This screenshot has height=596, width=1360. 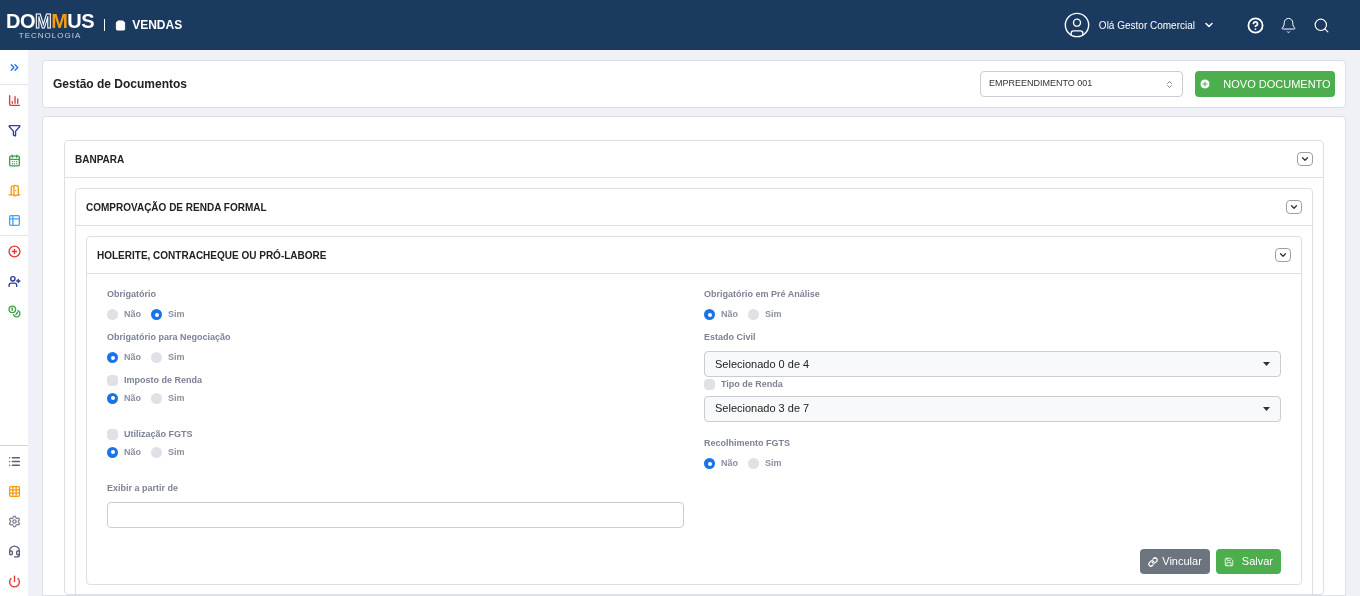 I want to click on help-icon, so click(x=1255, y=25).